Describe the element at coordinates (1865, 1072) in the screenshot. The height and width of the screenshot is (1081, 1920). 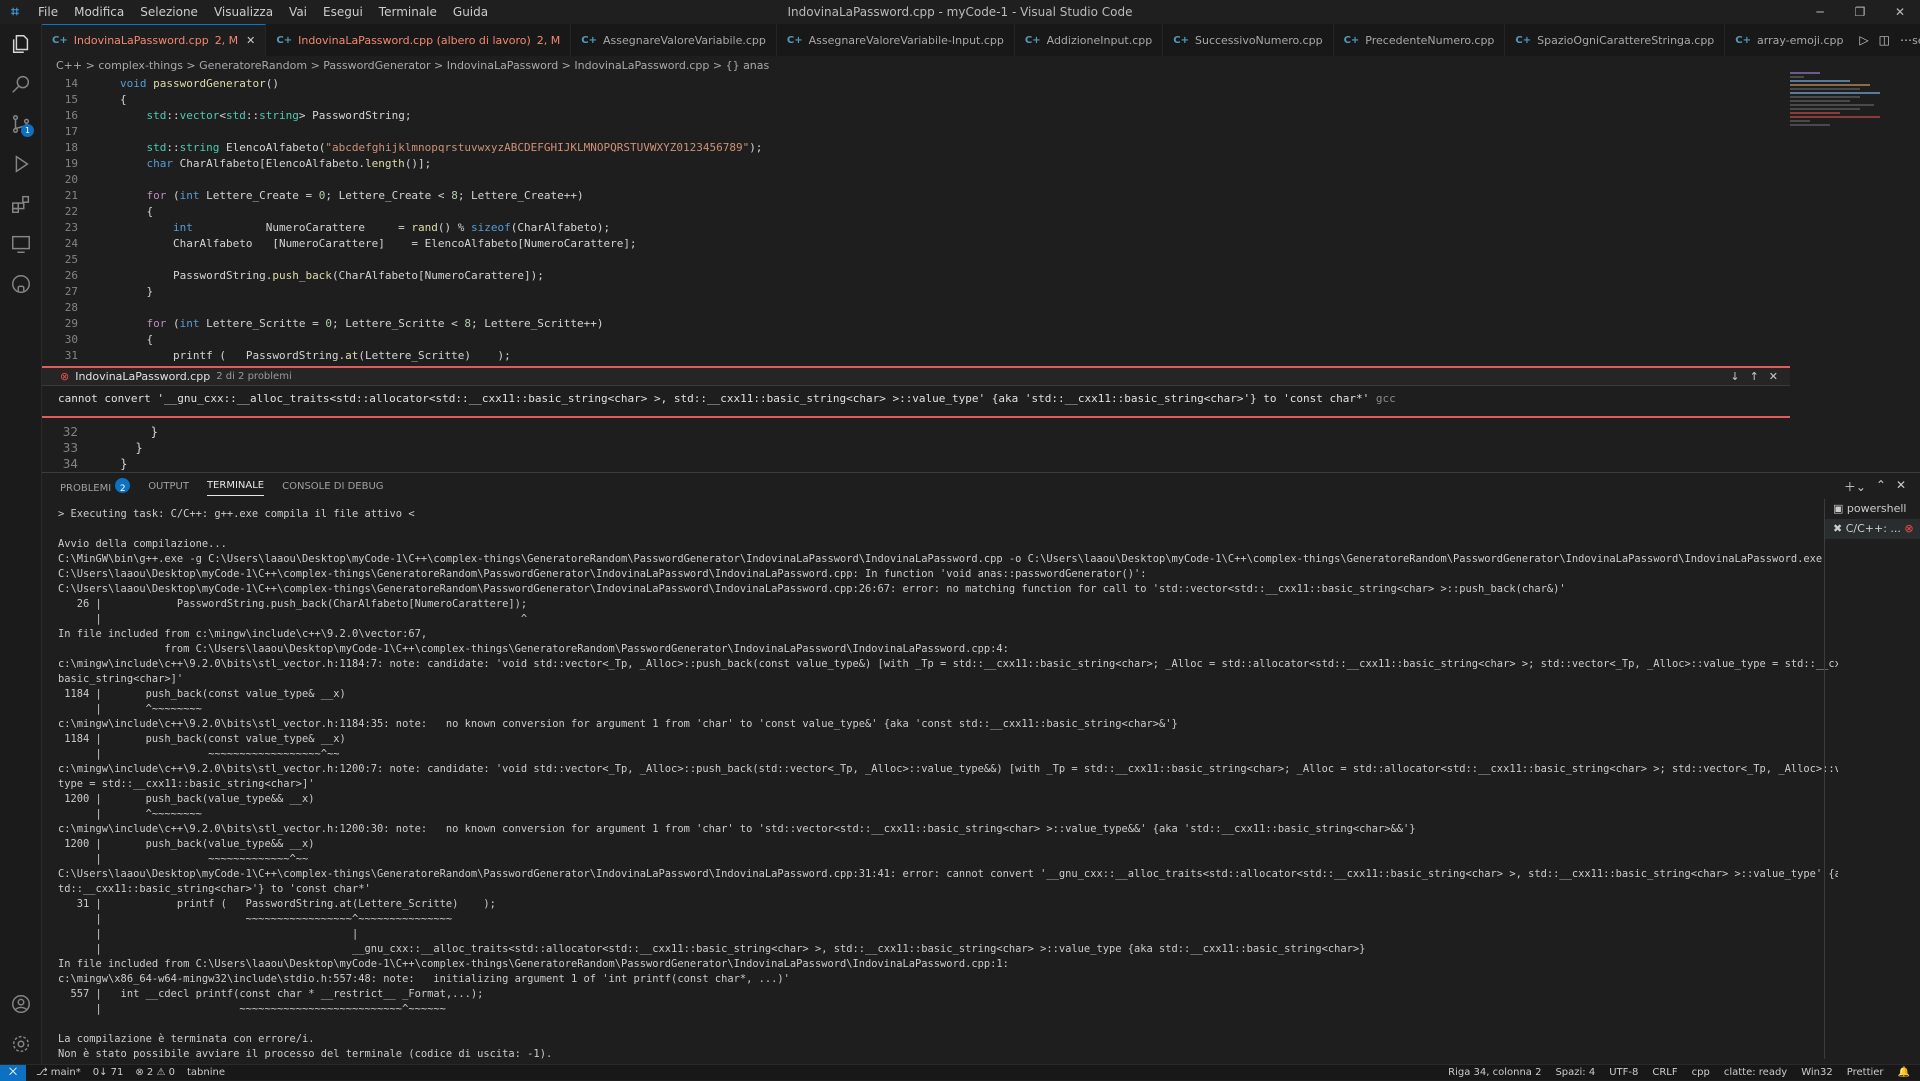
I see `prettier-status: Prettier` at that location.